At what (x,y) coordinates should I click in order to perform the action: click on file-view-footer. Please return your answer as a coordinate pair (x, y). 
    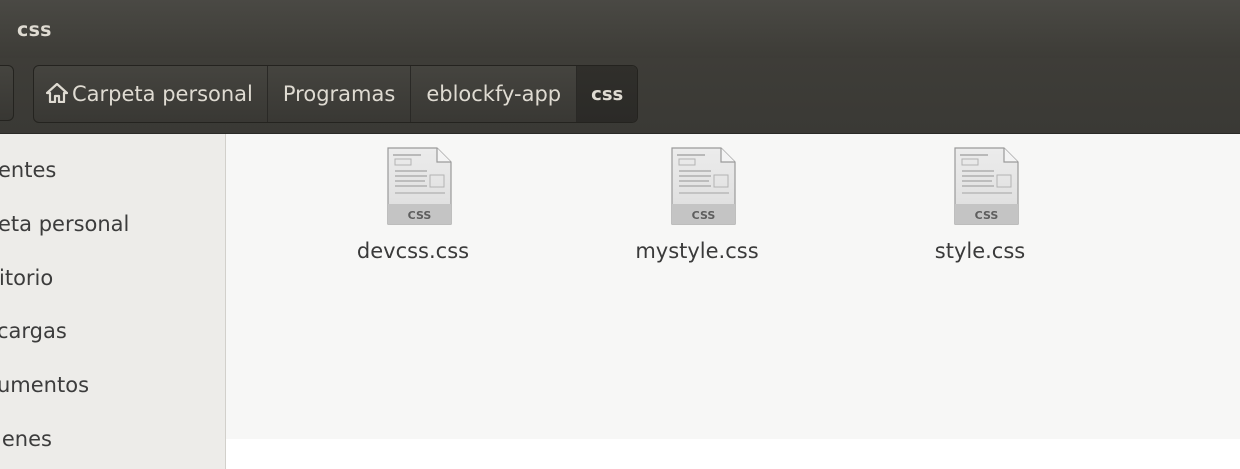
    Looking at the image, I should click on (733, 454).